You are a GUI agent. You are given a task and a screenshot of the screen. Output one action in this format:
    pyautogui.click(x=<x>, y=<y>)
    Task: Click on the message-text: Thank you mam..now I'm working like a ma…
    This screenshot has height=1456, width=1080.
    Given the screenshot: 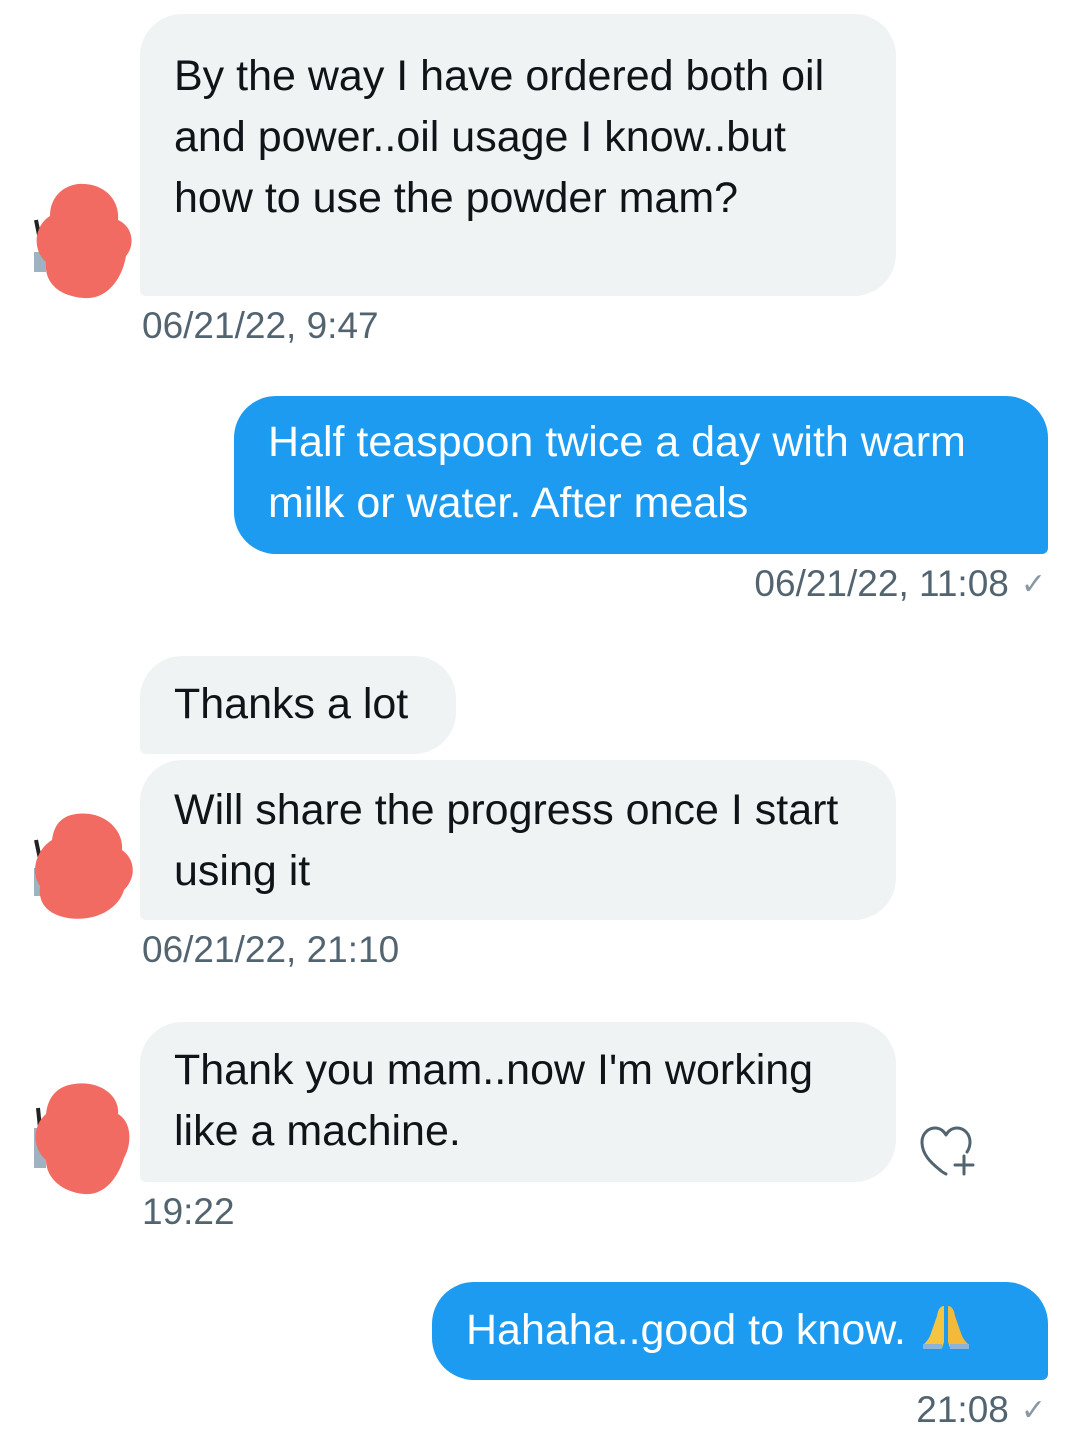 What is the action you would take?
    pyautogui.click(x=494, y=1100)
    